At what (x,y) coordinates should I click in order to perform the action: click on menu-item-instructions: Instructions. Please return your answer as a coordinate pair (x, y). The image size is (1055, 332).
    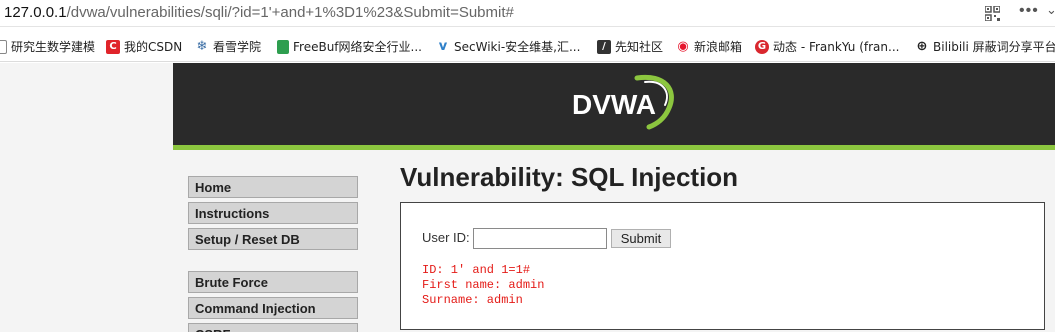
    Looking at the image, I should click on (273, 213).